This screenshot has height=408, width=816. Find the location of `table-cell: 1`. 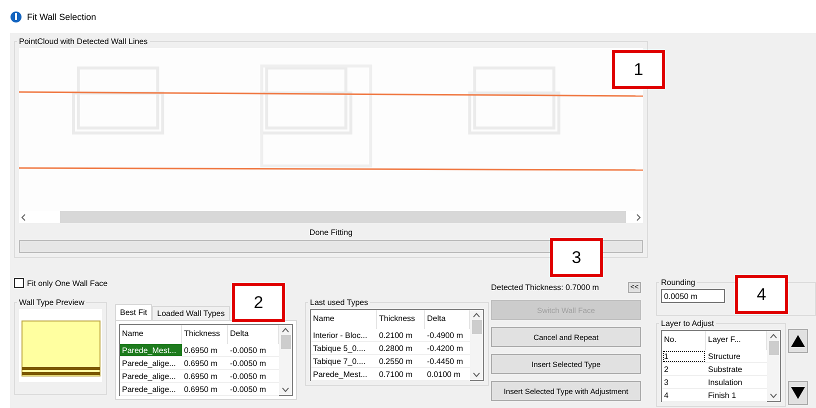

table-cell: 1 is located at coordinates (684, 356).